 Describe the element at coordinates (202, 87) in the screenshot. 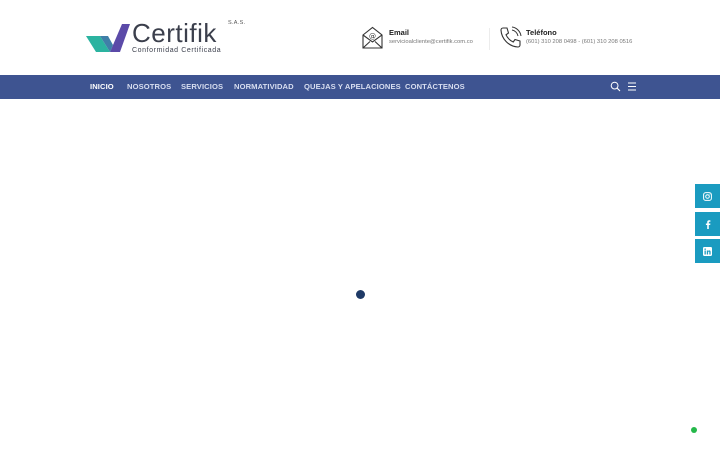

I see `nav-item-servicios: SERVICIOS` at that location.